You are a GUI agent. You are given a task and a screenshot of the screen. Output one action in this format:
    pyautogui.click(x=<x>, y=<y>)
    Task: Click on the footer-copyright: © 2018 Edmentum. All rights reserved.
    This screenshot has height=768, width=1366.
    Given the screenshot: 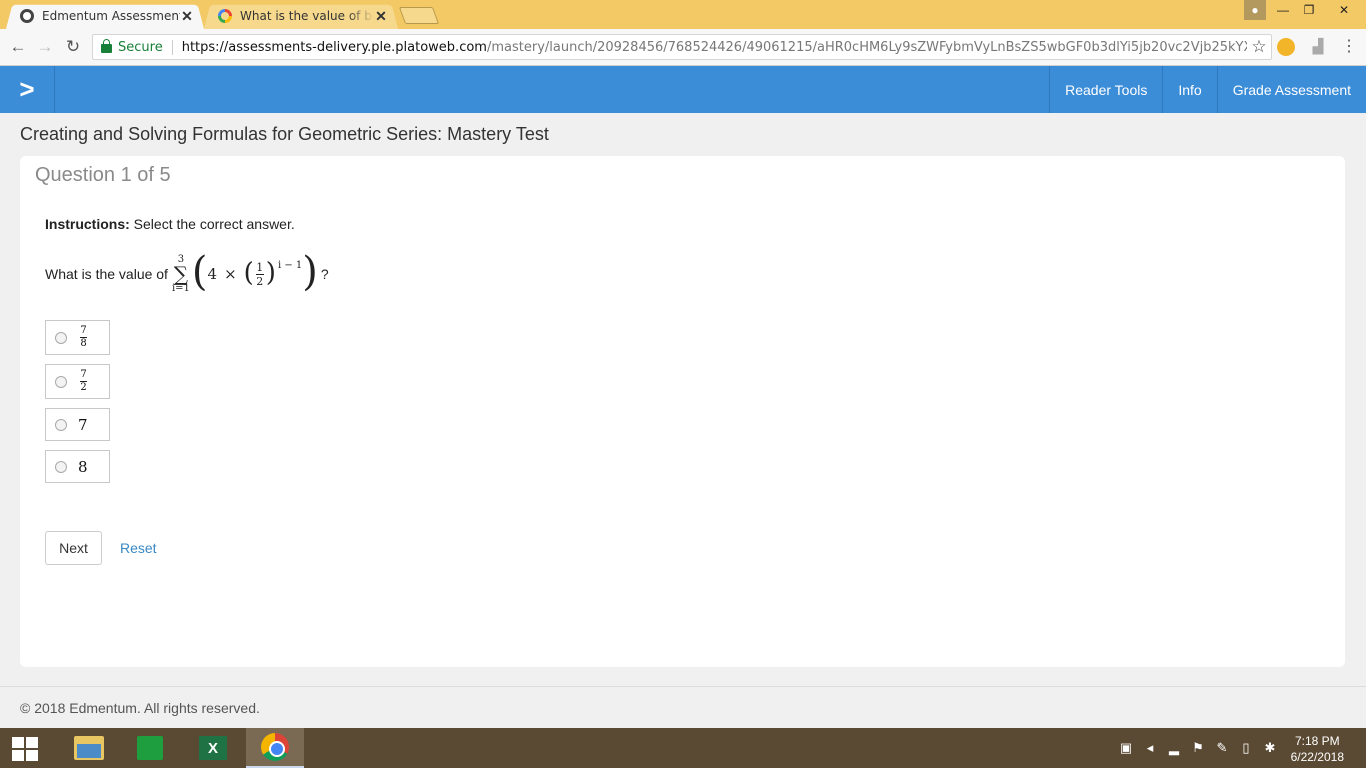 What is the action you would take?
    pyautogui.click(x=140, y=708)
    